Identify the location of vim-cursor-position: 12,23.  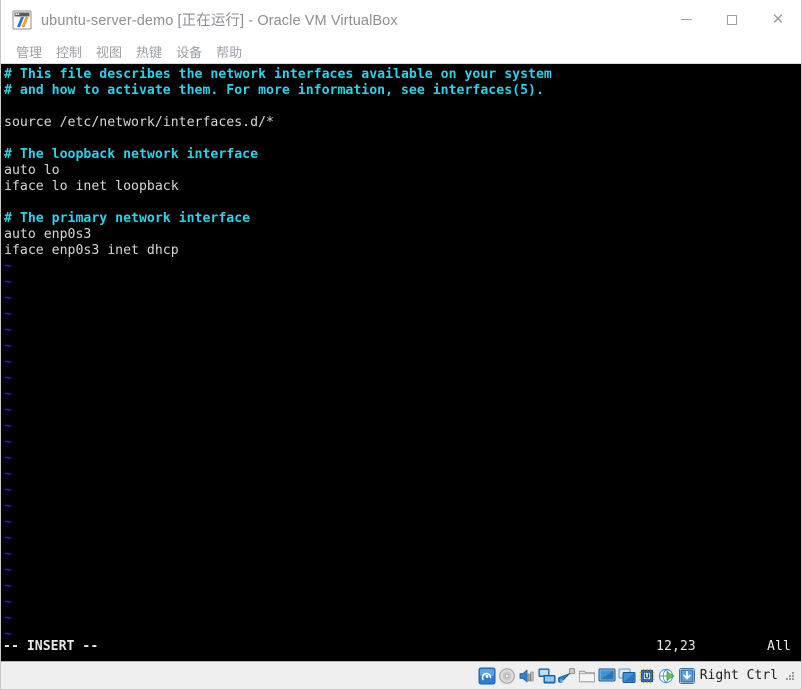
(676, 646).